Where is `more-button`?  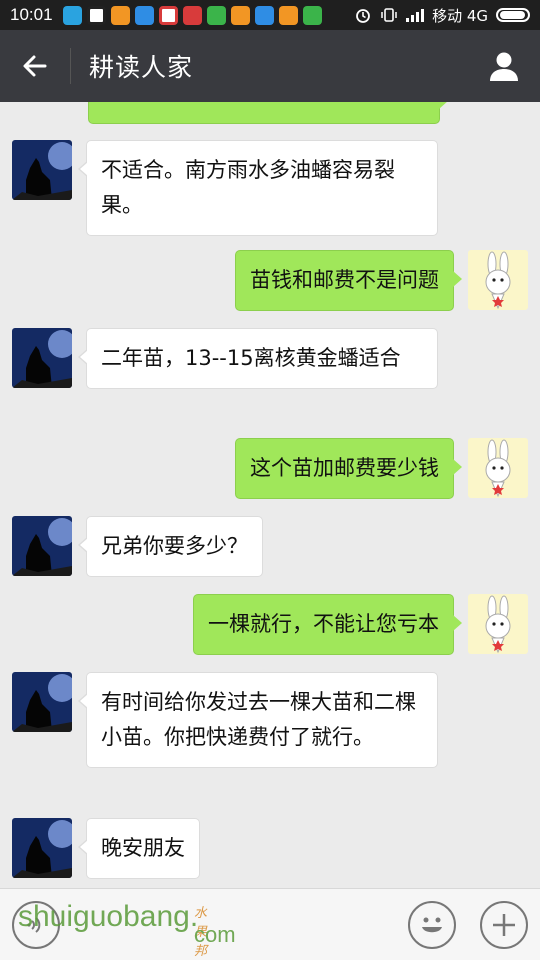
more-button is located at coordinates (504, 924).